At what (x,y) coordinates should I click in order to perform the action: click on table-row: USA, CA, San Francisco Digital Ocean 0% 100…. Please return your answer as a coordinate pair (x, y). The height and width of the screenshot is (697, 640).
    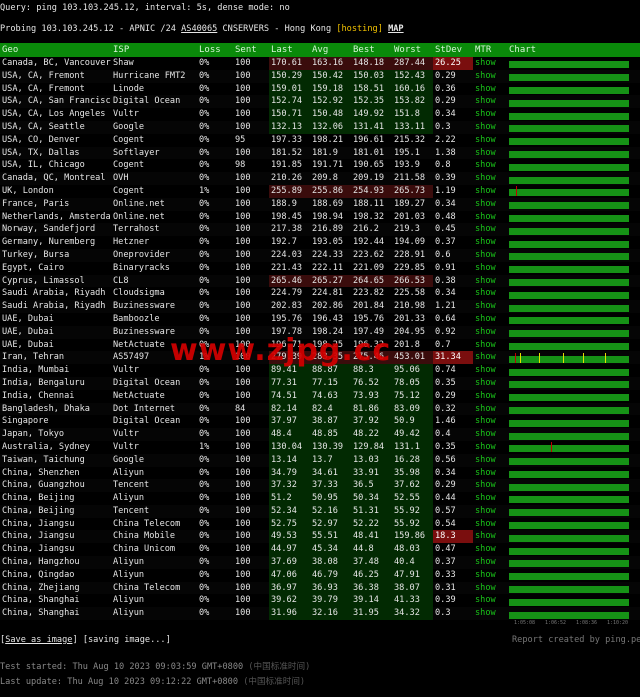
    Looking at the image, I should click on (320, 102).